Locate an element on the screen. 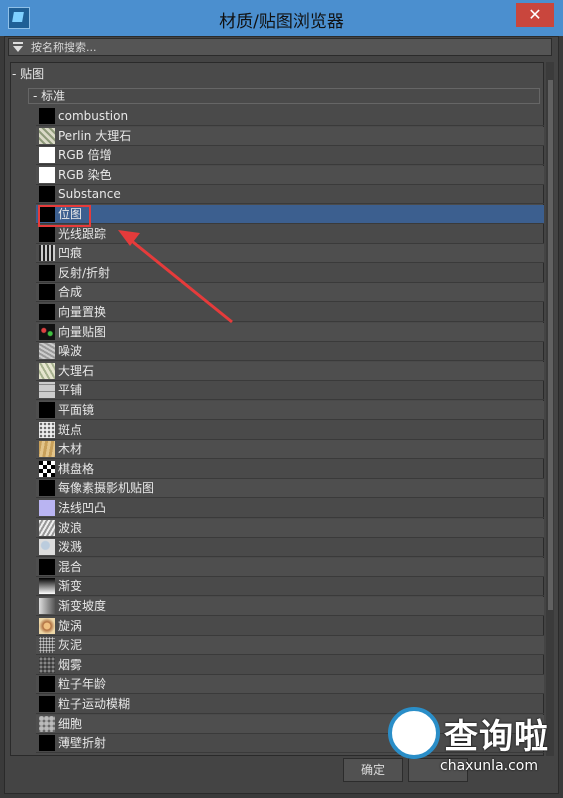  scroll-thumb is located at coordinates (550, 345).